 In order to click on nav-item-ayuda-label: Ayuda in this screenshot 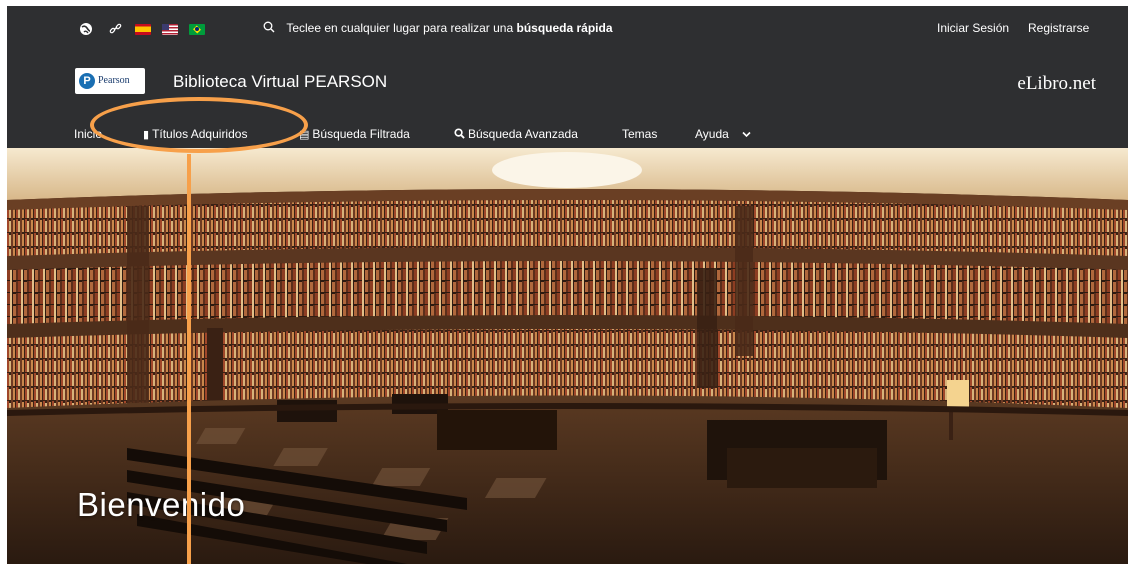, I will do `click(712, 134)`.